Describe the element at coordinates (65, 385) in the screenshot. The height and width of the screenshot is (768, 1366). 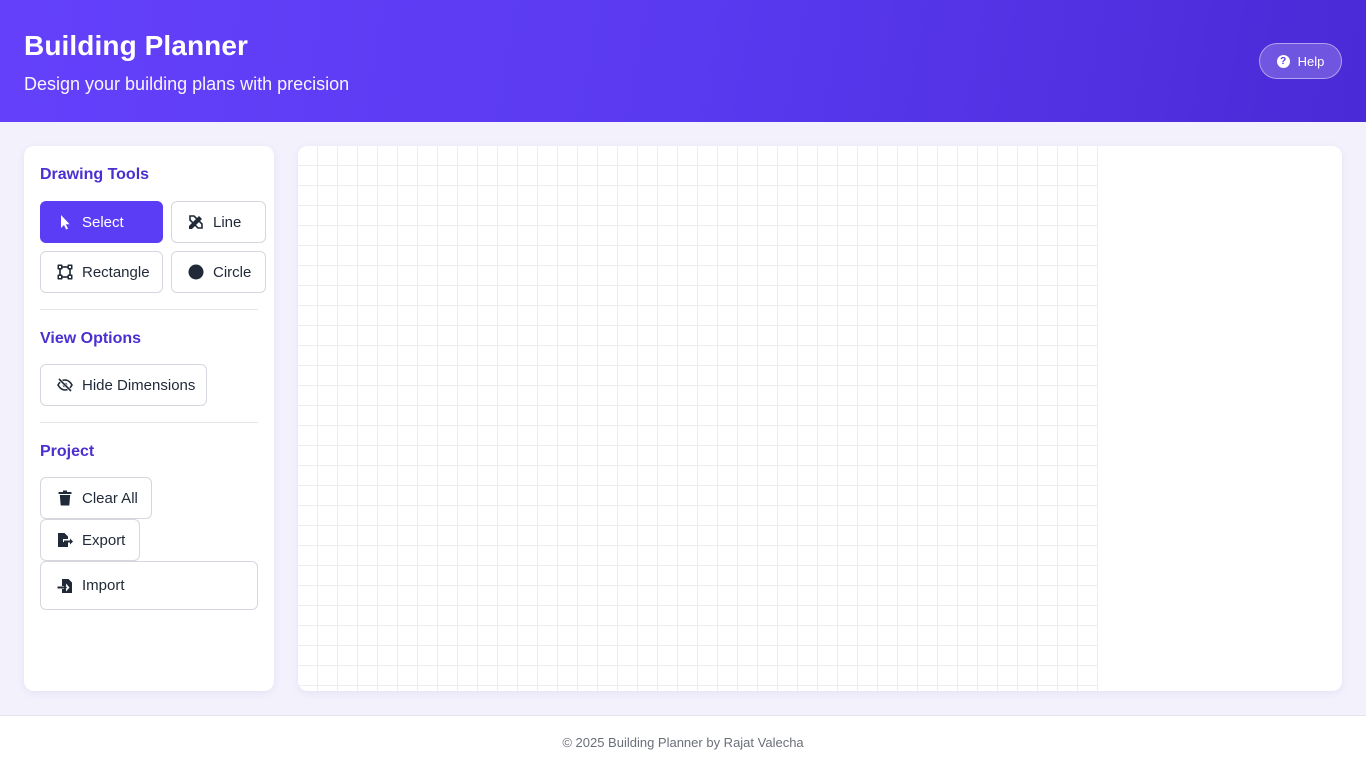
I see `eye-slash-icon` at that location.